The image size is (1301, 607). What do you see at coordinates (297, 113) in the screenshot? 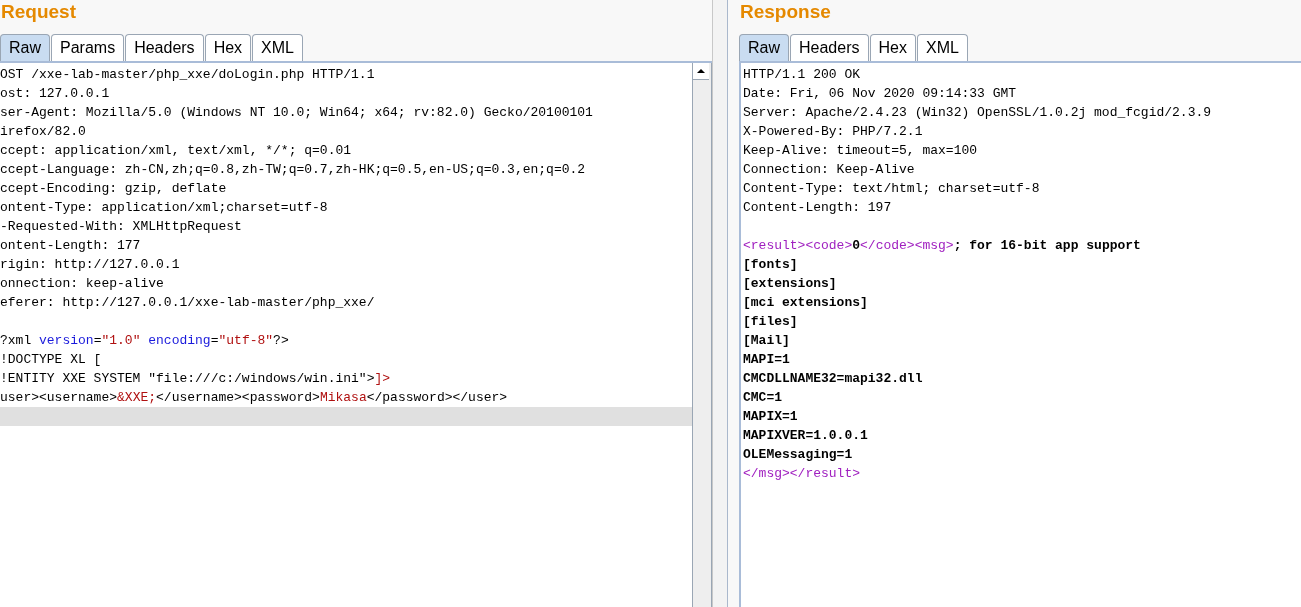
I see `code-line: ser-Agent: Mozilla/5.0 (Windows NT 10.0; Win64; x64; rv:82.0) Gecko/20100101` at bounding box center [297, 113].